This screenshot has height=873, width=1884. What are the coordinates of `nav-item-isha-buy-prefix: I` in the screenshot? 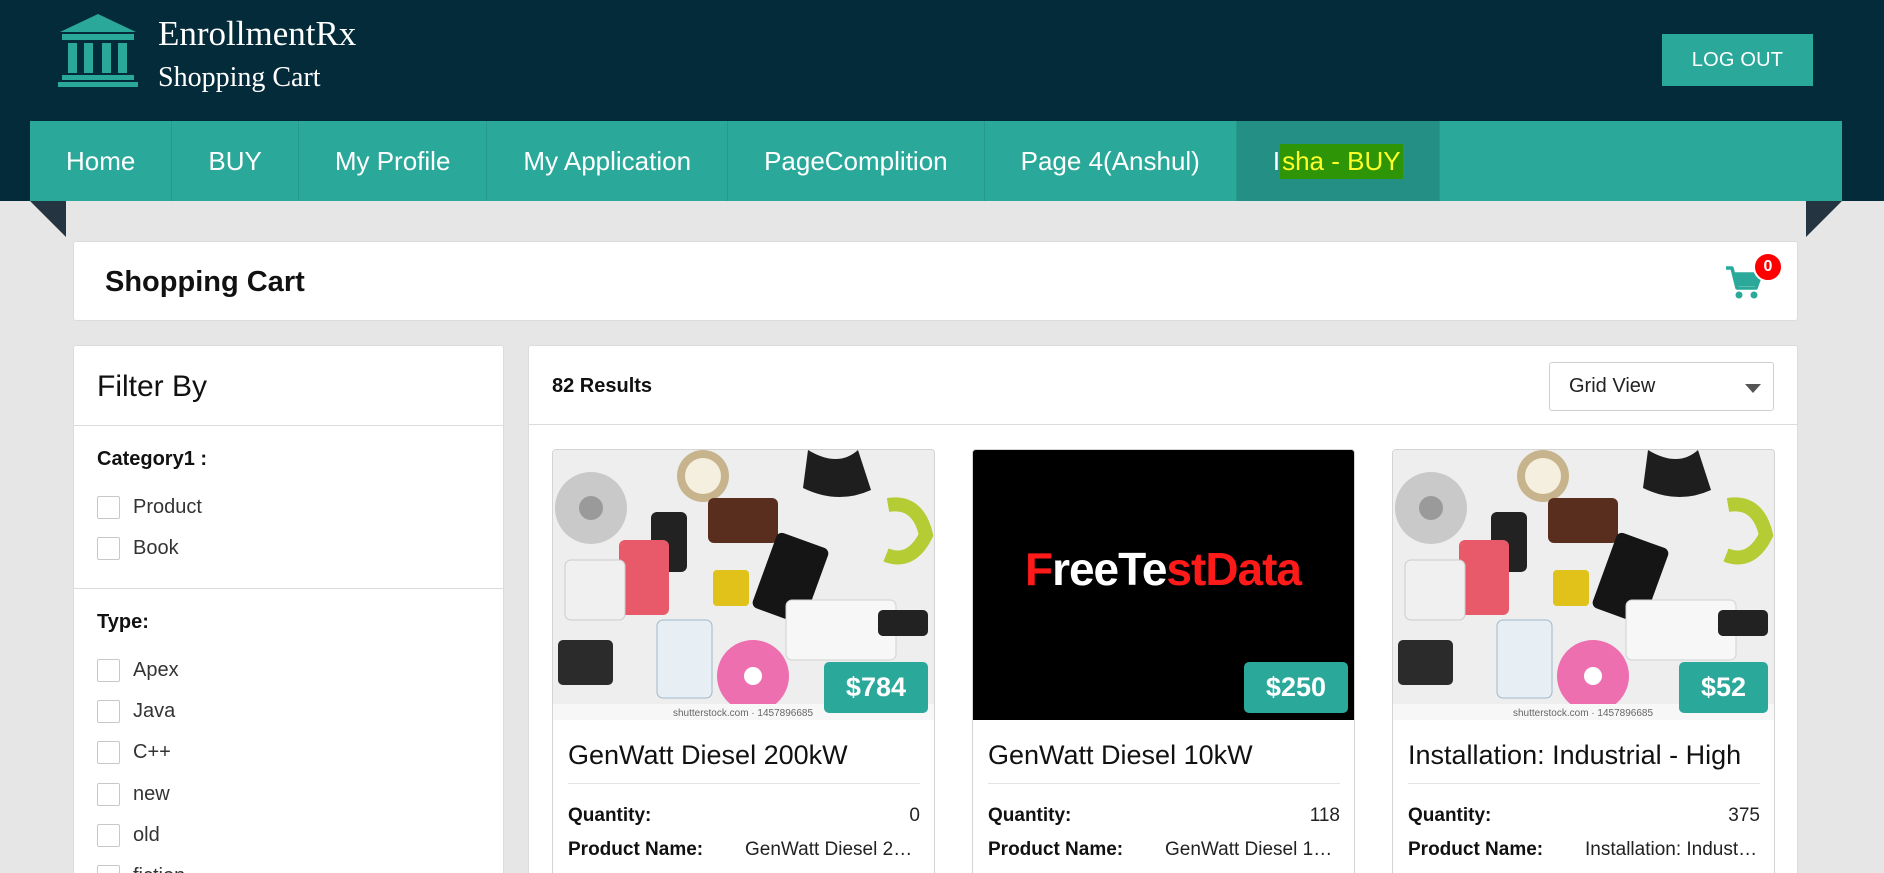 It's located at (1276, 160).